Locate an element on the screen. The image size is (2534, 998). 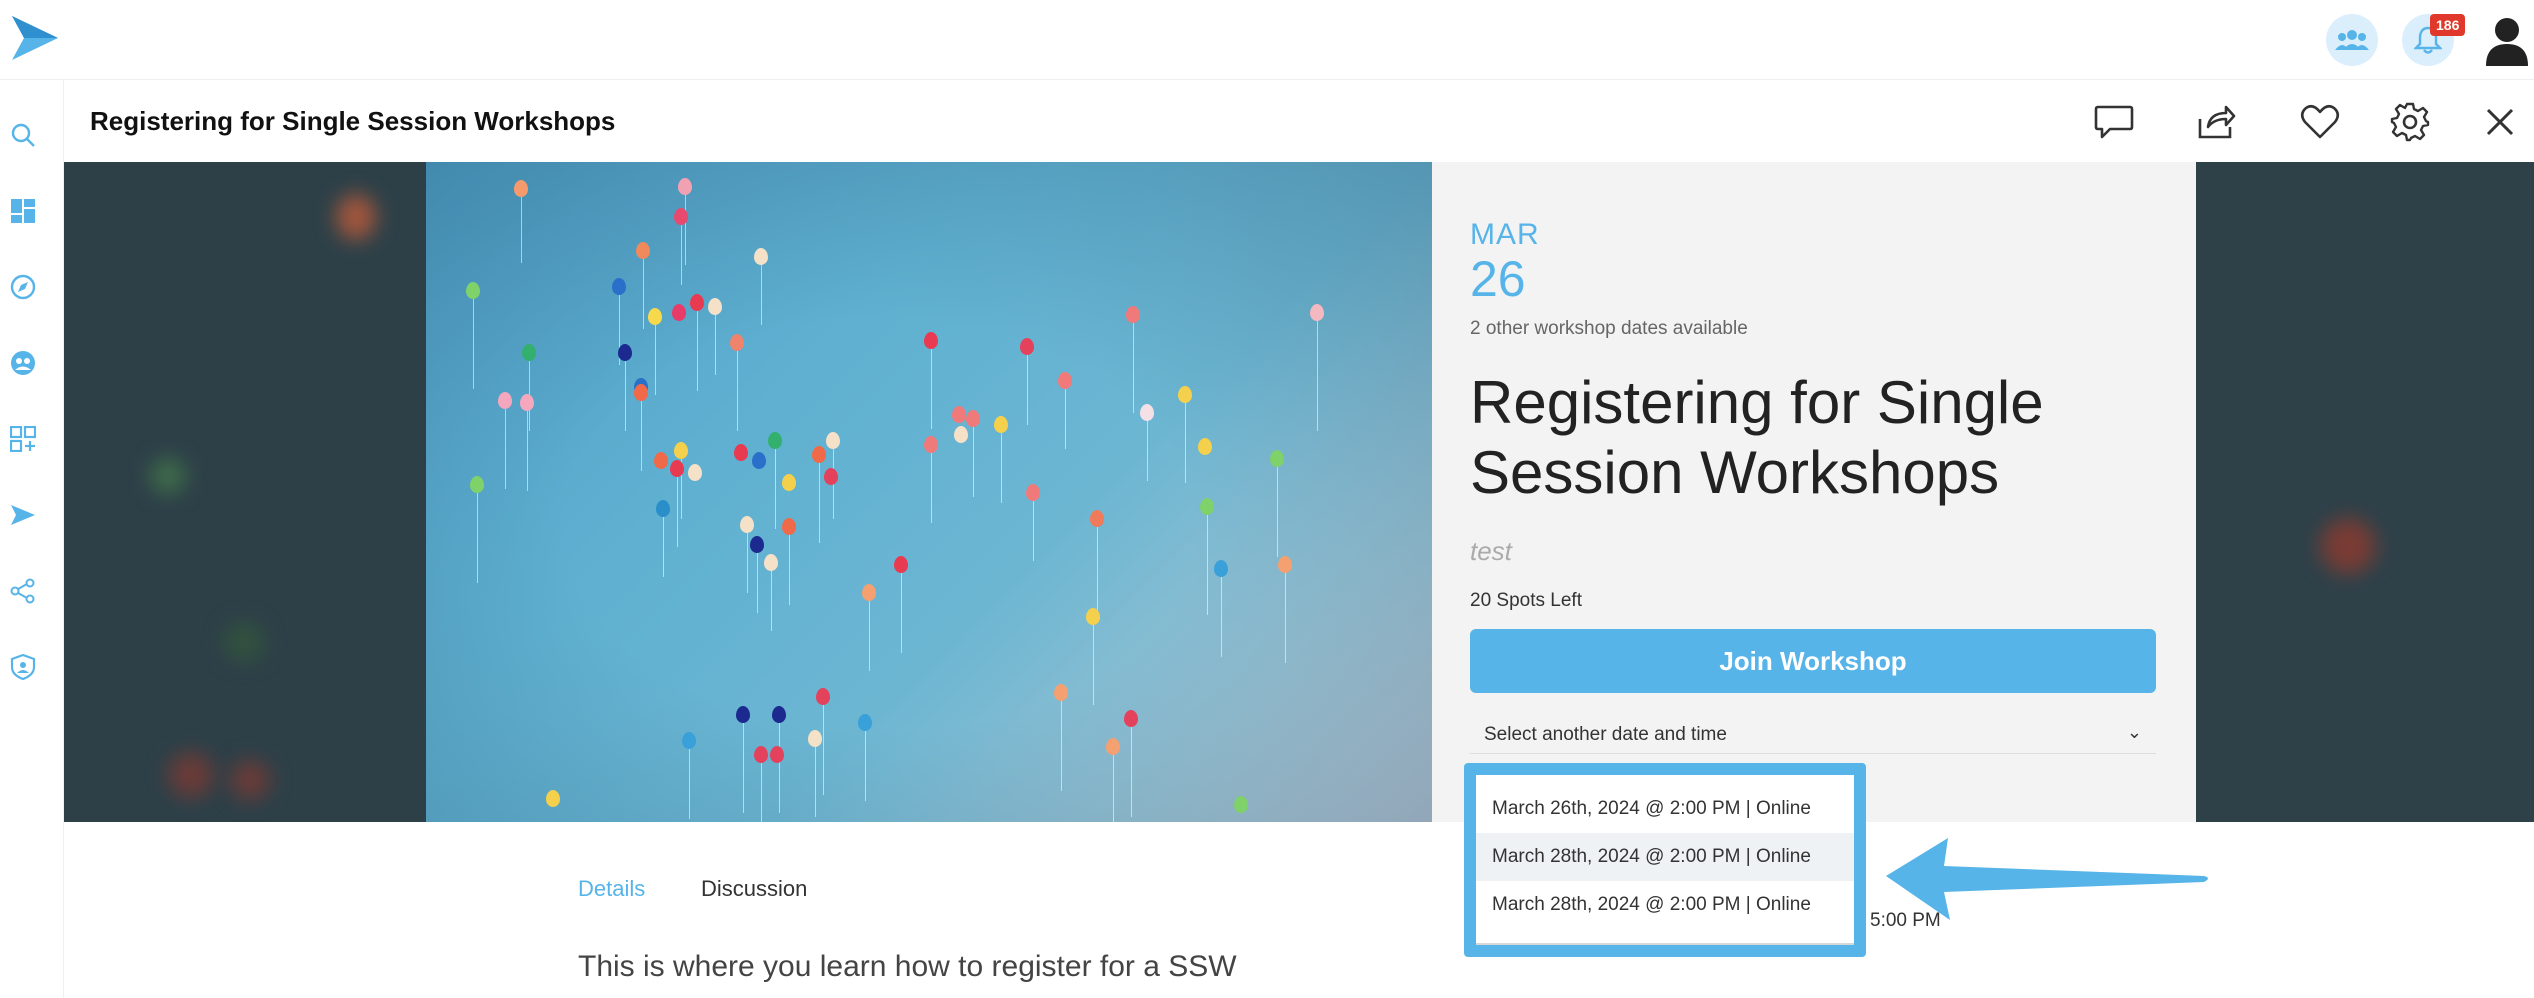
event-title: Registering for Single Session Workshops is located at coordinates (1757, 437).